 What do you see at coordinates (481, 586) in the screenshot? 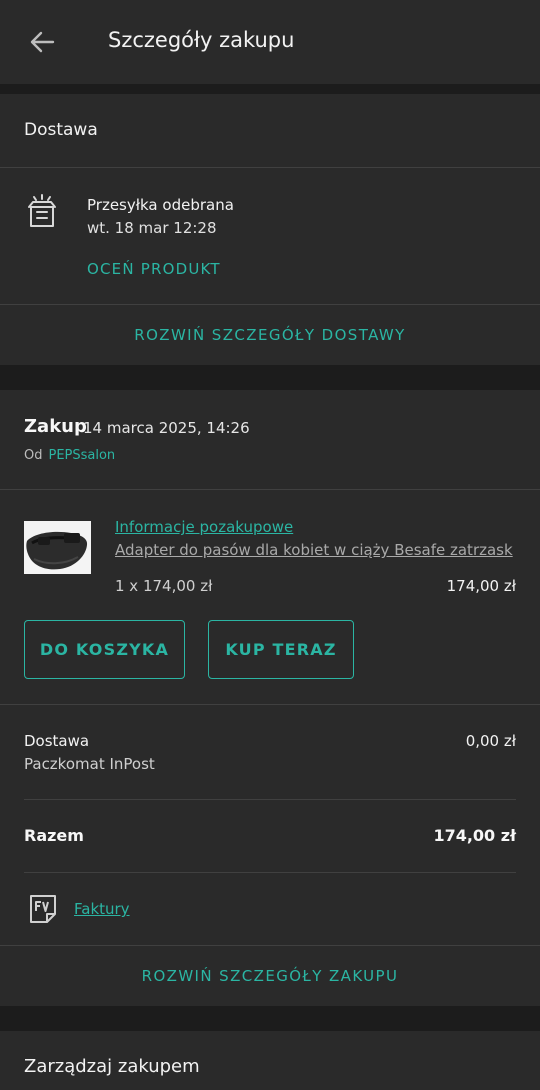
I see `item-total: 174,00 zł` at bounding box center [481, 586].